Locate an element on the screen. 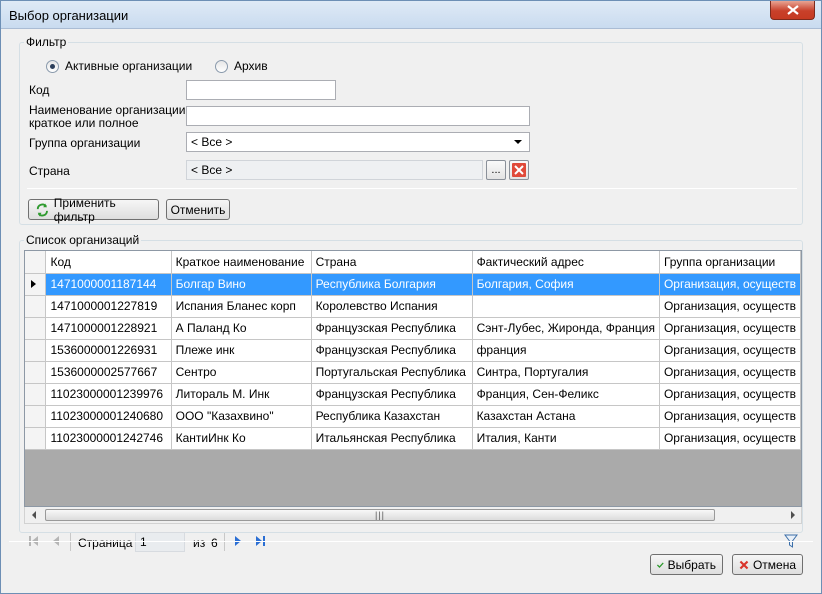 The width and height of the screenshot is (822, 594). column-header-group: Группа организации is located at coordinates (730, 262).